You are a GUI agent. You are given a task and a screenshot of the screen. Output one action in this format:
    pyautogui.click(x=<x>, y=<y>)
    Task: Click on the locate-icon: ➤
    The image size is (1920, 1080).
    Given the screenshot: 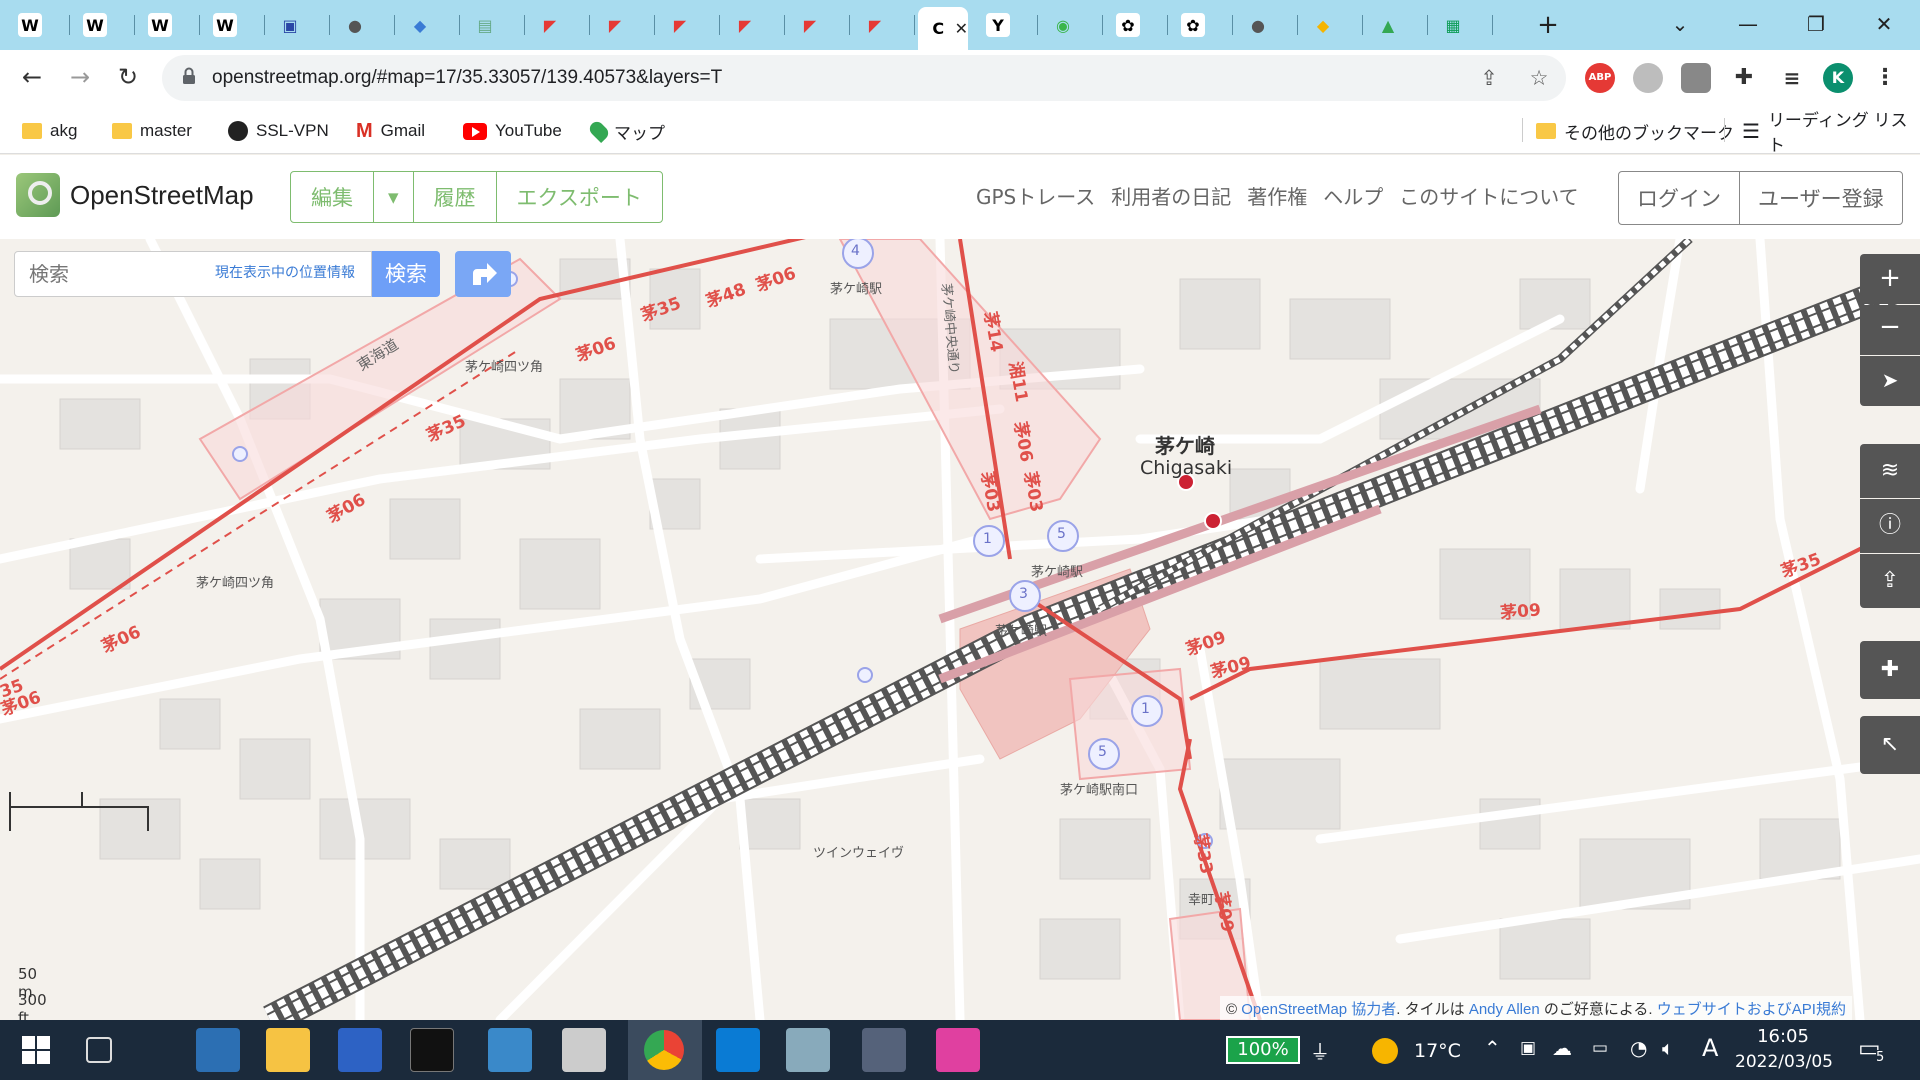 What is the action you would take?
    pyautogui.click(x=1890, y=381)
    